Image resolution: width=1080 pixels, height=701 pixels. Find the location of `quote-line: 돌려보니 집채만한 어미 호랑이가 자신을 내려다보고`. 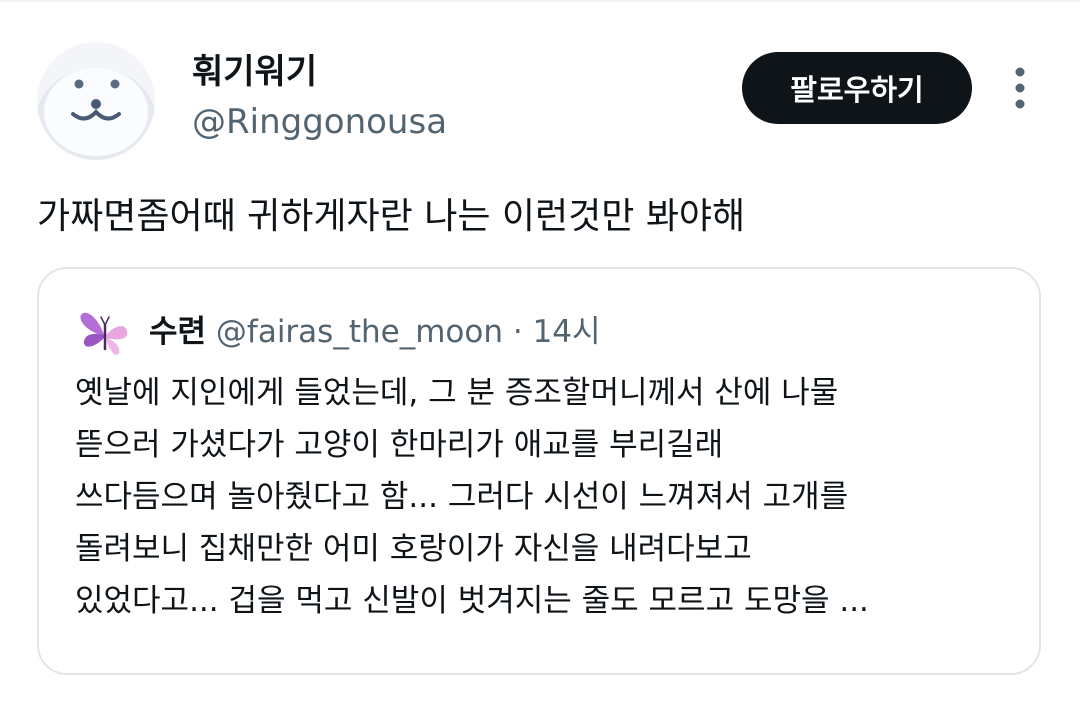

quote-line: 돌려보니 집채만한 어미 호랑이가 자신을 내려다보고 is located at coordinates (413, 549).